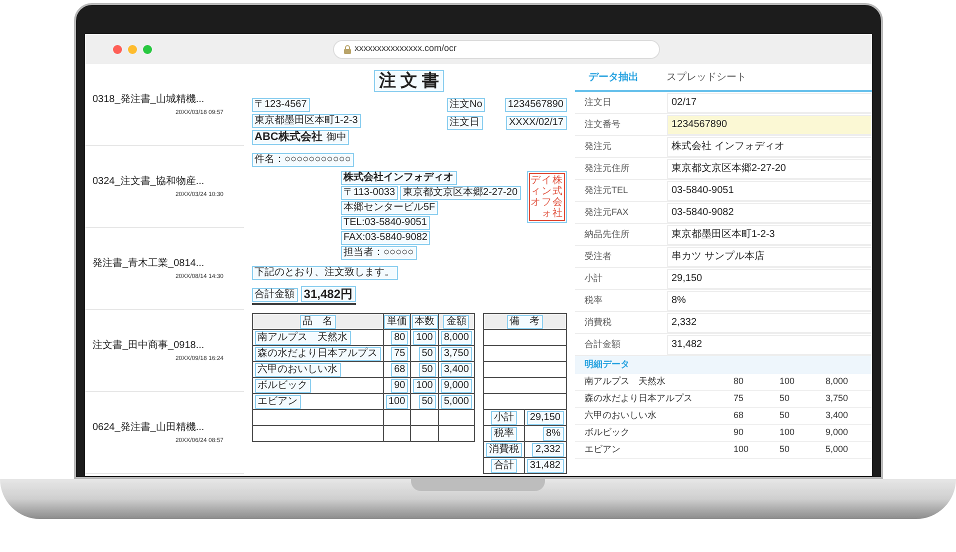 This screenshot has width=956, height=552. I want to click on field-label: 納品先住所, so click(607, 234).